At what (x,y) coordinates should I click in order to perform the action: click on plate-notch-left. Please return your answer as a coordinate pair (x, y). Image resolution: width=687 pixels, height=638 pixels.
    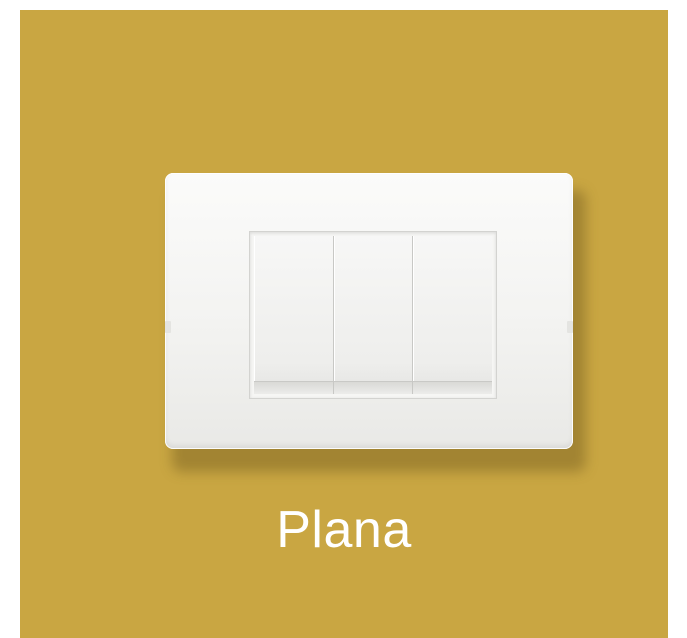
    Looking at the image, I should click on (168, 327).